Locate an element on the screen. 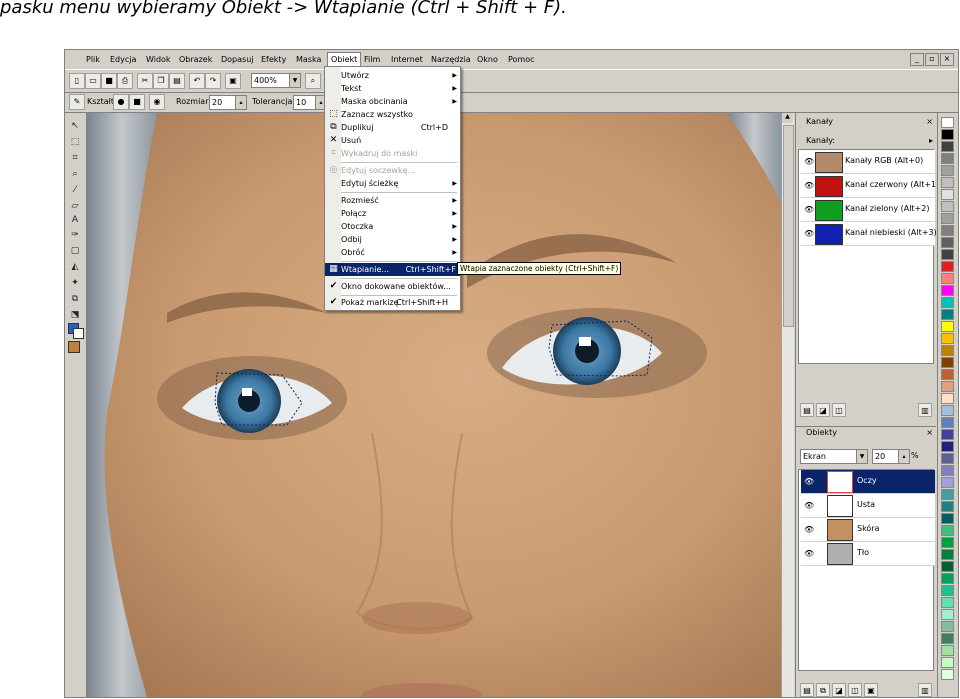 The height and width of the screenshot is (699, 960). menu-item-zaznacz-wszystko: ⬚ Zaznacz wszystko is located at coordinates (392, 114).